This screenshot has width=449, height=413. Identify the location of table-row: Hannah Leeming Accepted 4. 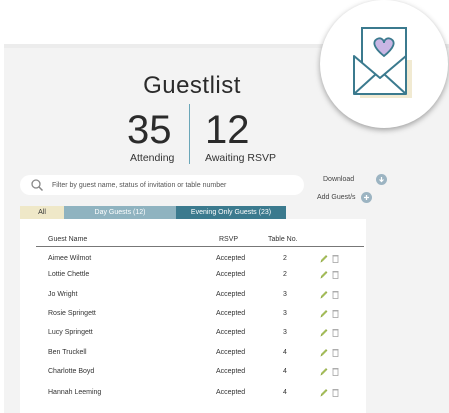
(224, 395).